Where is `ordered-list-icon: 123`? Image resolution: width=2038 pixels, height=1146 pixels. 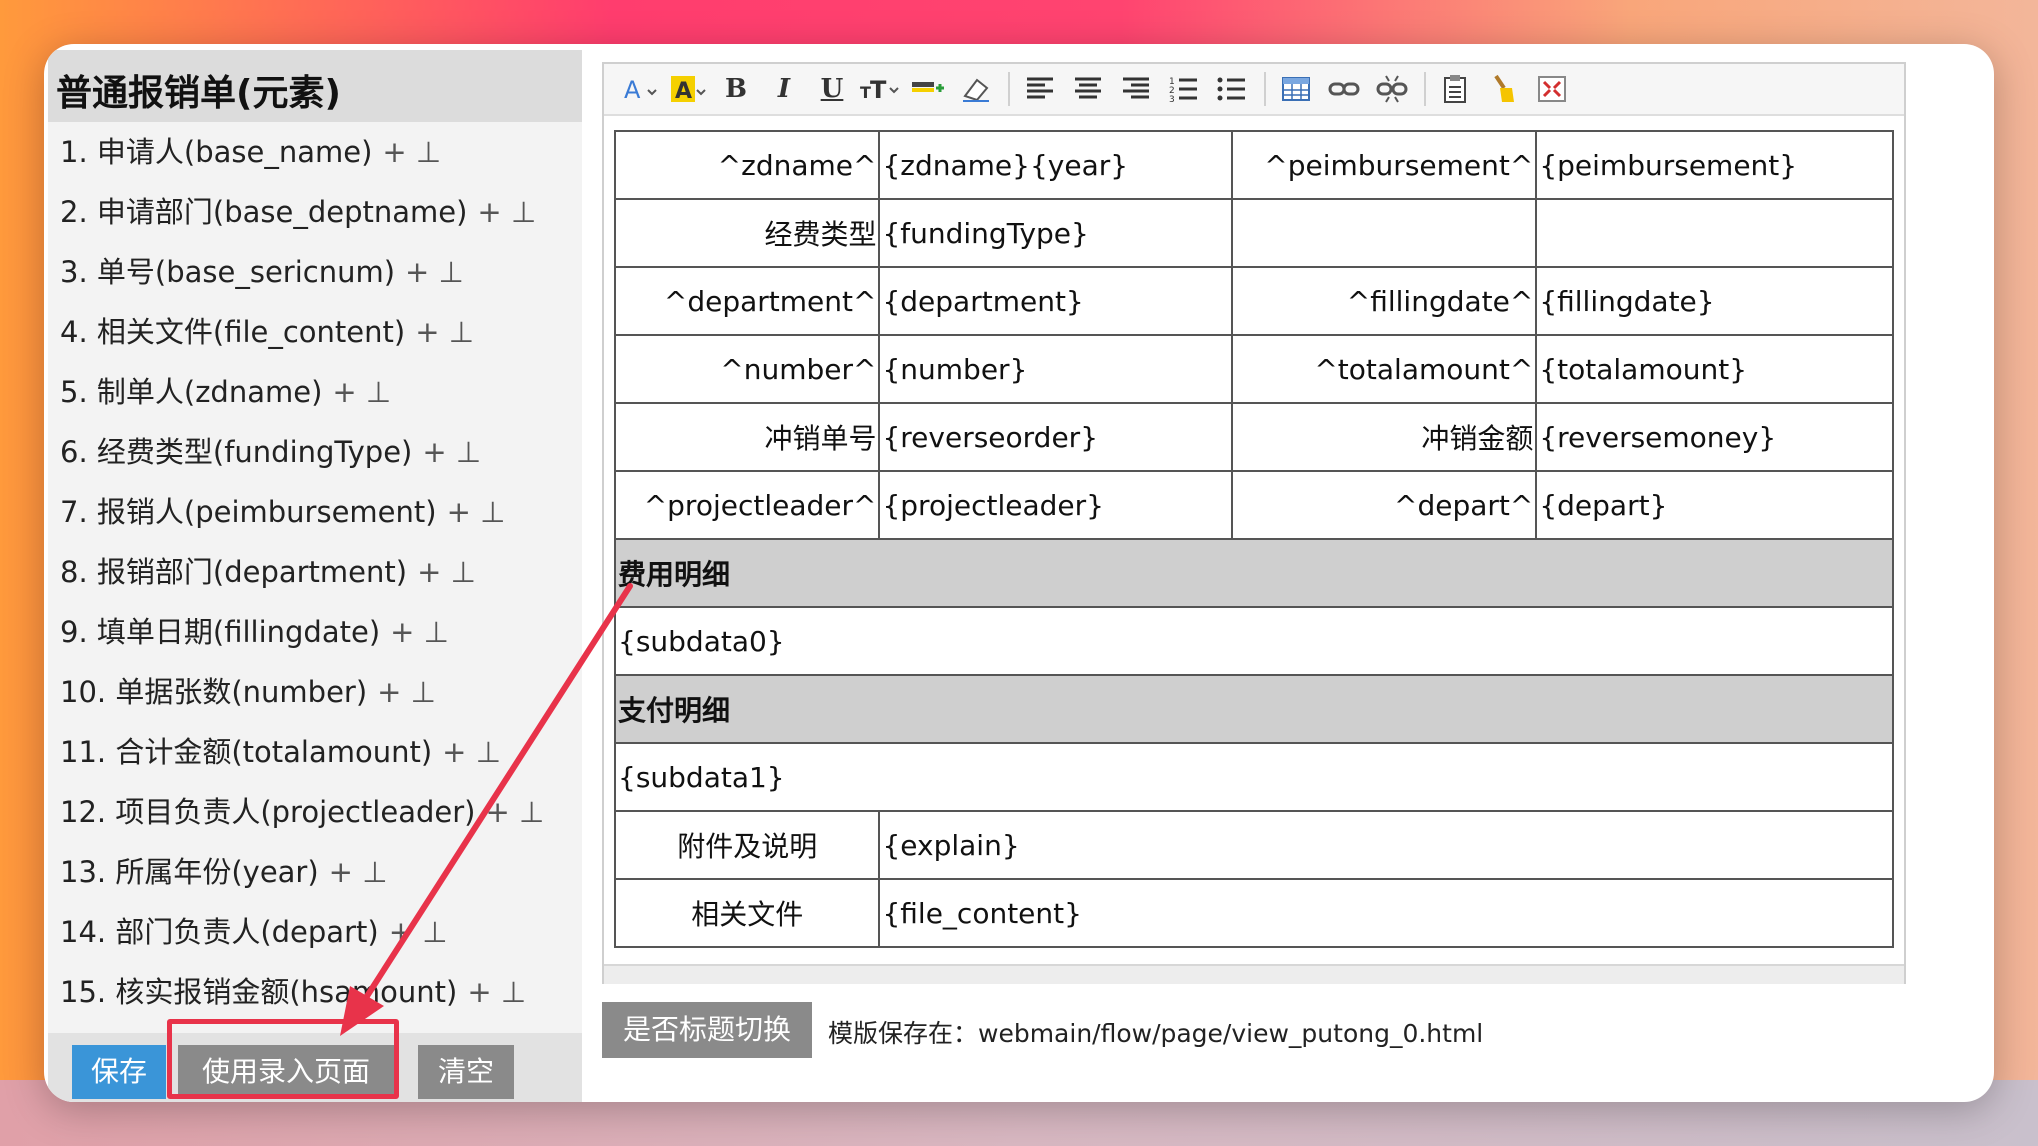
ordered-list-icon: 123 is located at coordinates (1184, 89).